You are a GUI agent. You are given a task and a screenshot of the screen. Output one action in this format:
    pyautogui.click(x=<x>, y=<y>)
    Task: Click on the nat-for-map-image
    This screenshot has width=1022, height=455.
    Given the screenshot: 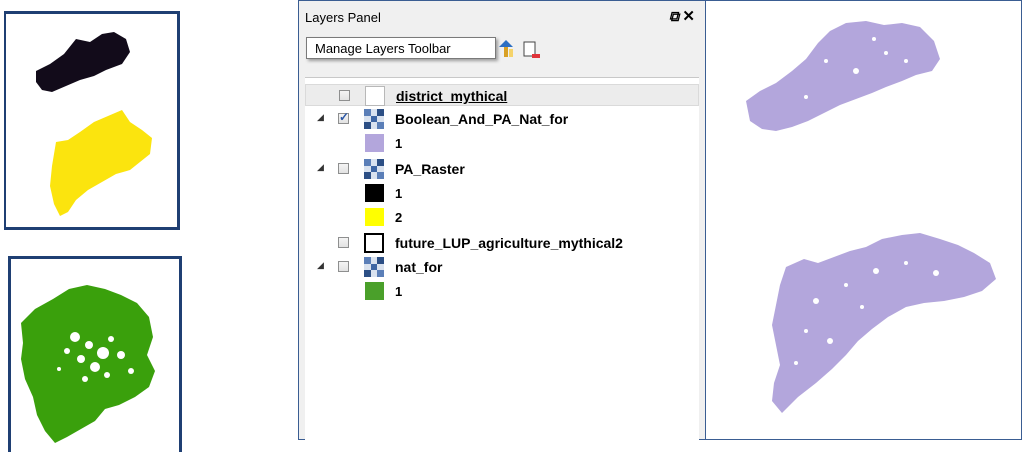 What is the action you would take?
    pyautogui.click(x=88, y=364)
    